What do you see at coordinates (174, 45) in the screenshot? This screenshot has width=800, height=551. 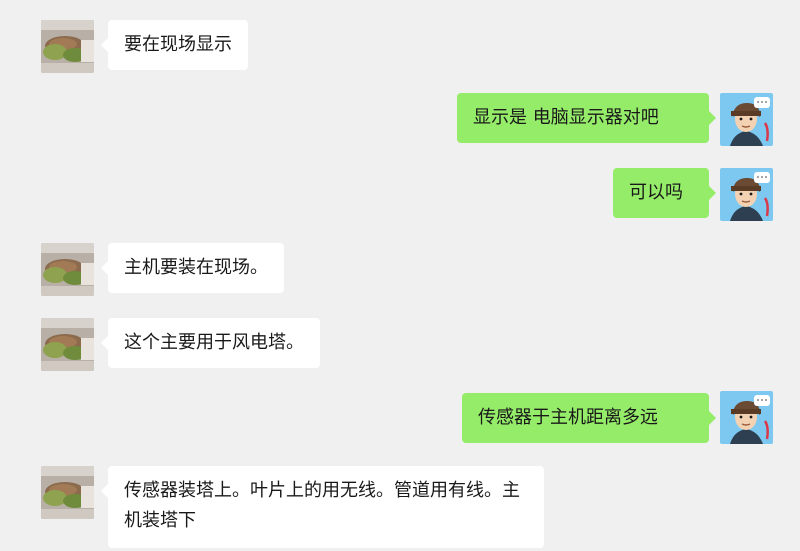 I see `message-bubble: 要在现场显示` at bounding box center [174, 45].